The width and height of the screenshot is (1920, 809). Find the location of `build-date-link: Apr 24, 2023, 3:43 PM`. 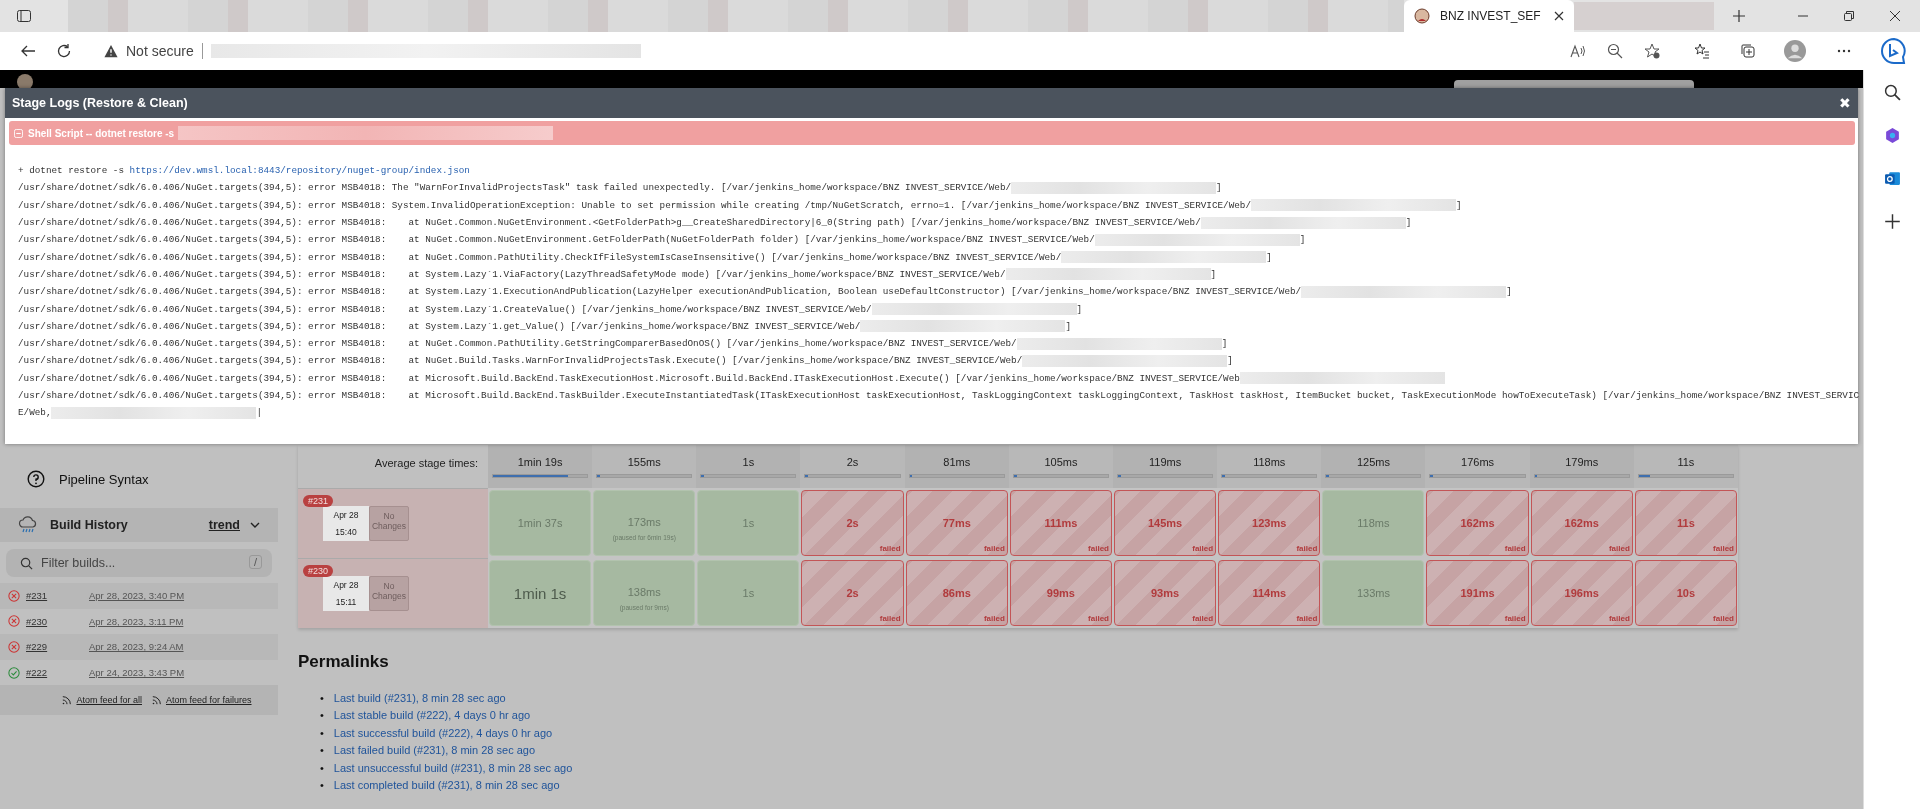

build-date-link: Apr 24, 2023, 3:43 PM is located at coordinates (137, 673).